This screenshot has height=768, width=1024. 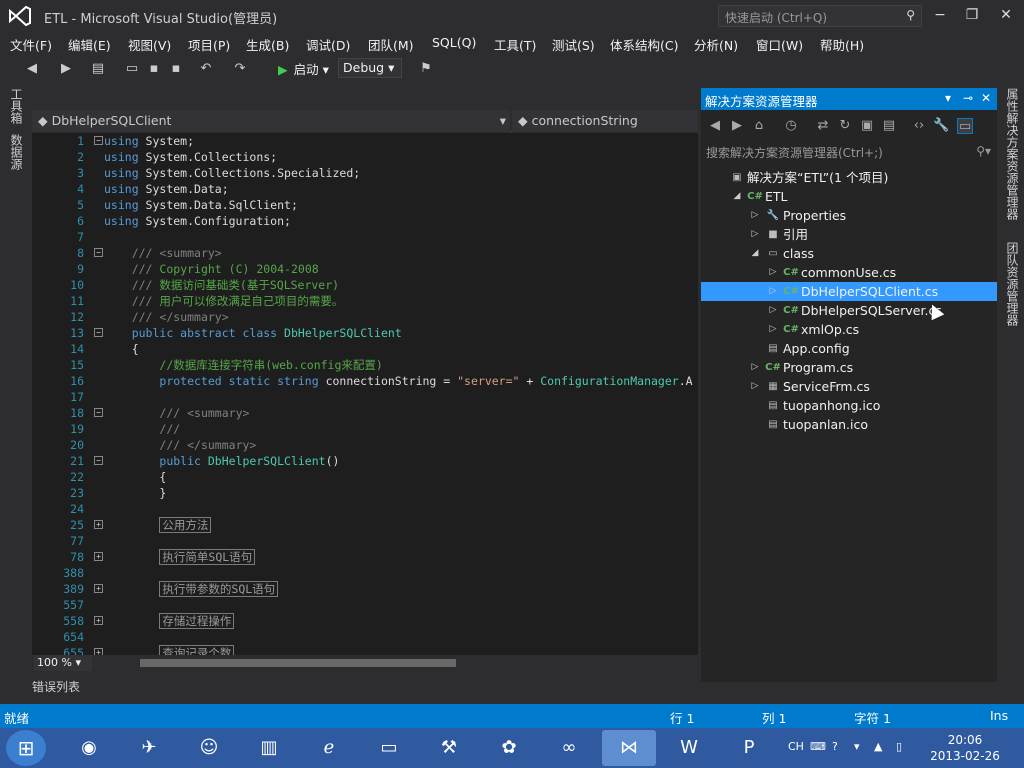 What do you see at coordinates (454, 42) in the screenshot?
I see `menu-item: SQL(Q)` at bounding box center [454, 42].